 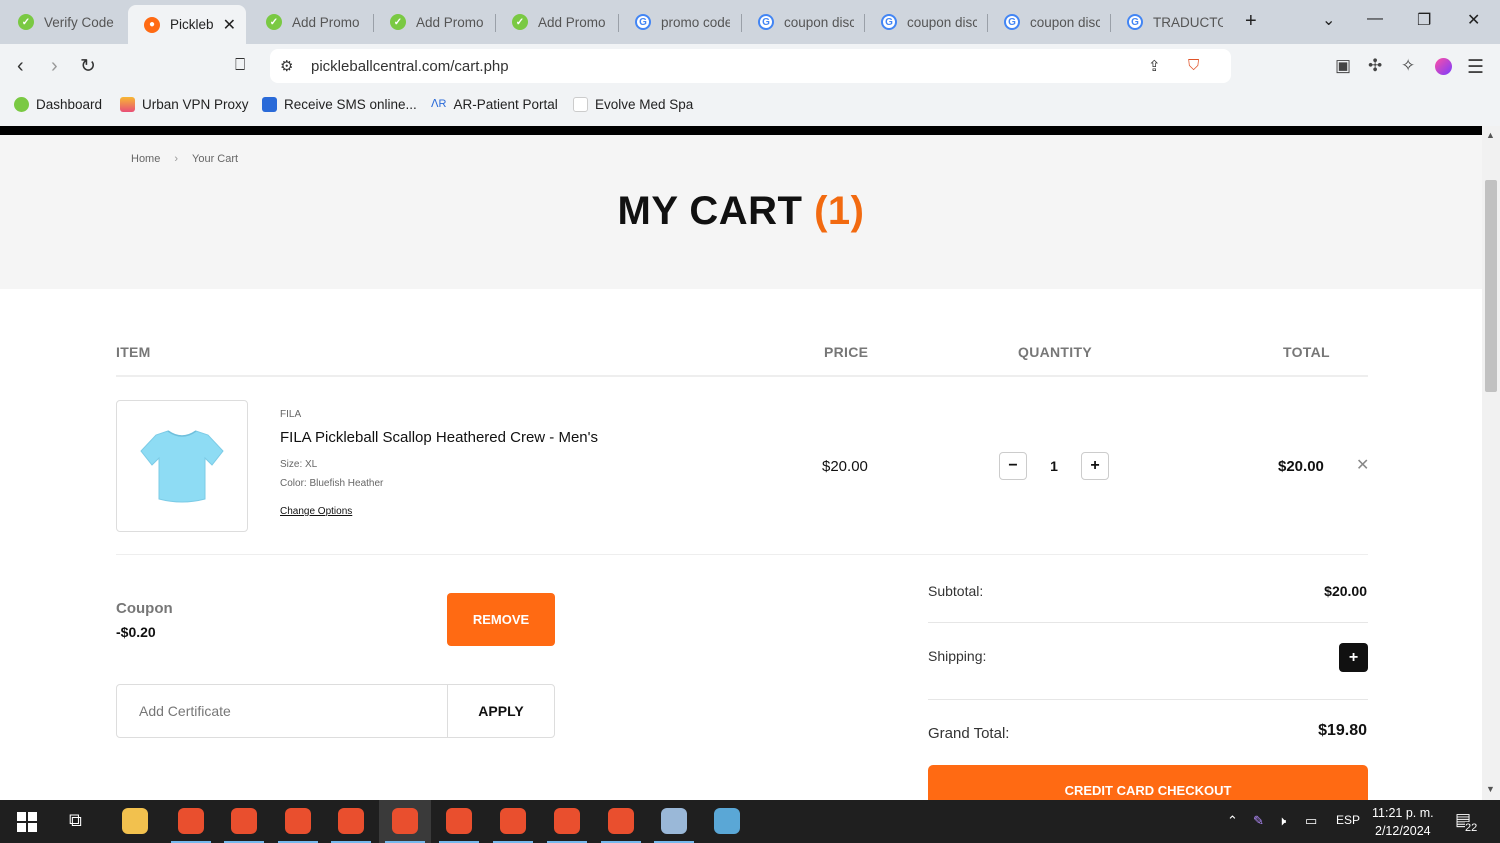 What do you see at coordinates (145, 159) in the screenshot?
I see `breadcrumb-home: Home` at bounding box center [145, 159].